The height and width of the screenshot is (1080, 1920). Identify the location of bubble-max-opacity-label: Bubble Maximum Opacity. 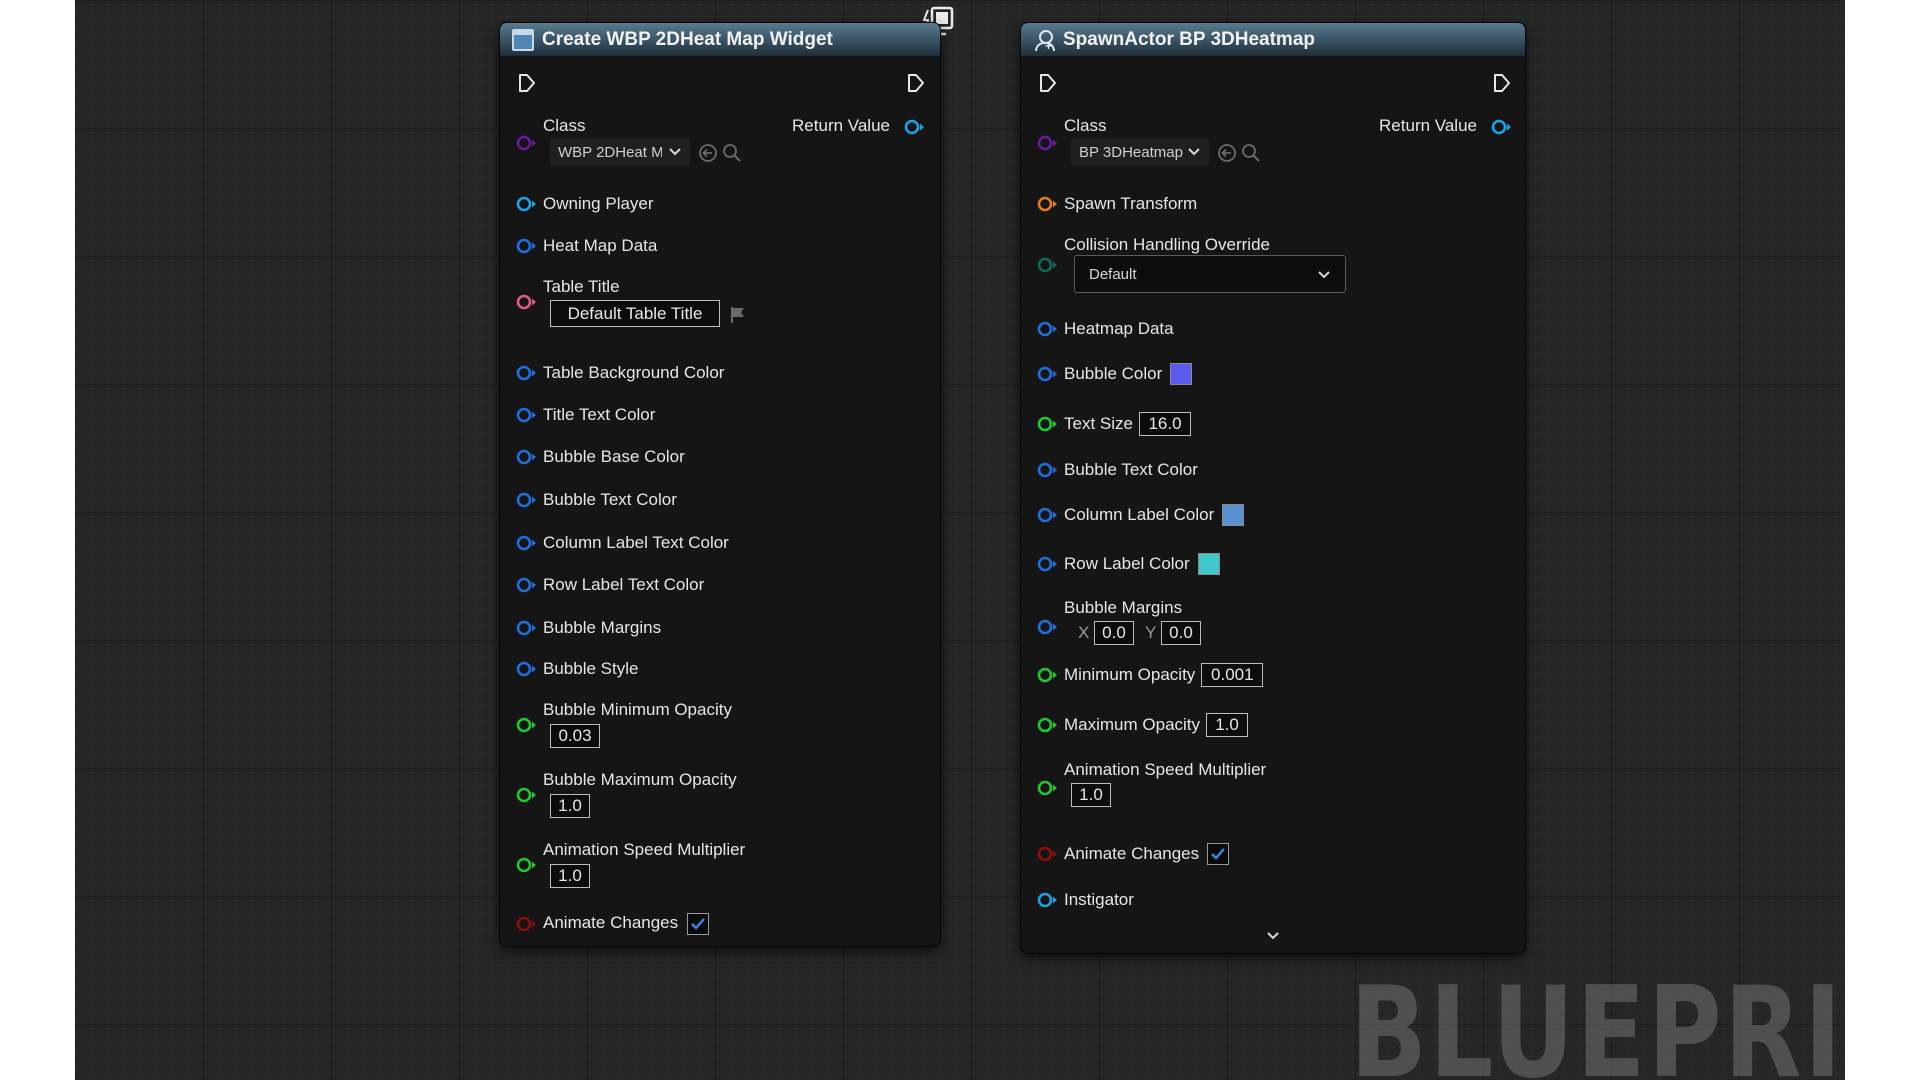
(640, 779).